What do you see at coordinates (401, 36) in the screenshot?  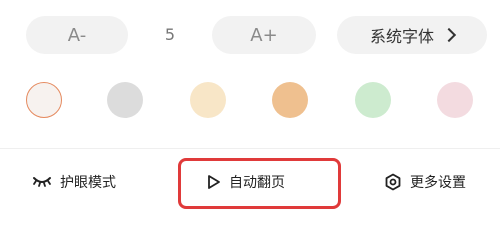 I see `font-family-label: 系统字体` at bounding box center [401, 36].